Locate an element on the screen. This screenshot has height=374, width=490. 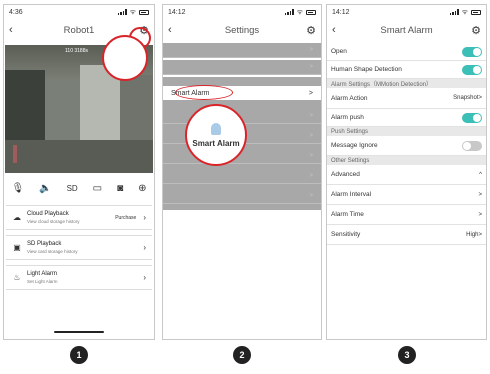
row-value: ^ is located at coordinates (480, 174).